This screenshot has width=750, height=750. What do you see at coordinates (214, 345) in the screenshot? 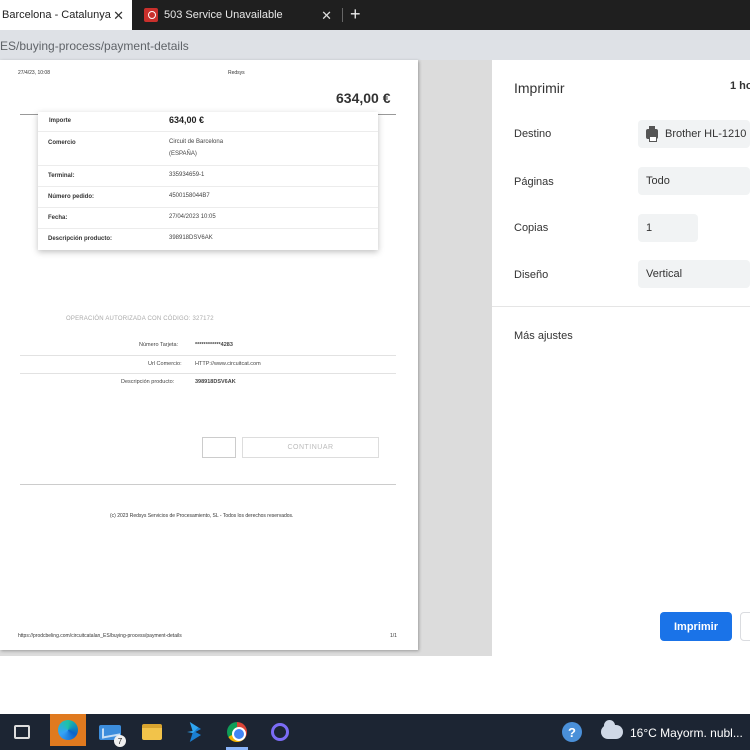
I see `card-number-value: ************4283` at bounding box center [214, 345].